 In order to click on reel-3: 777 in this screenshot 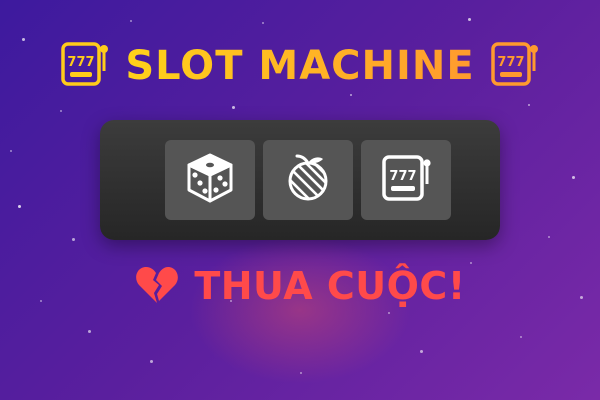, I will do `click(406, 180)`.